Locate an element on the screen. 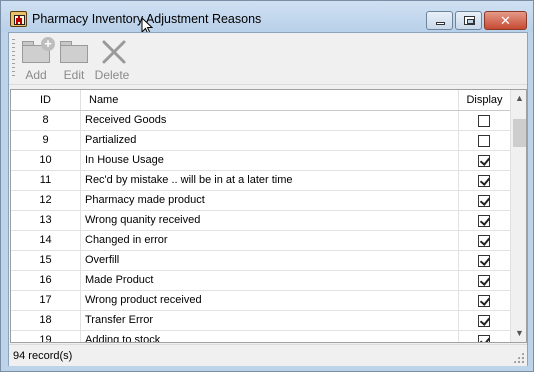 This screenshot has width=534, height=372. table-row: 14 Changed in error is located at coordinates (260, 241).